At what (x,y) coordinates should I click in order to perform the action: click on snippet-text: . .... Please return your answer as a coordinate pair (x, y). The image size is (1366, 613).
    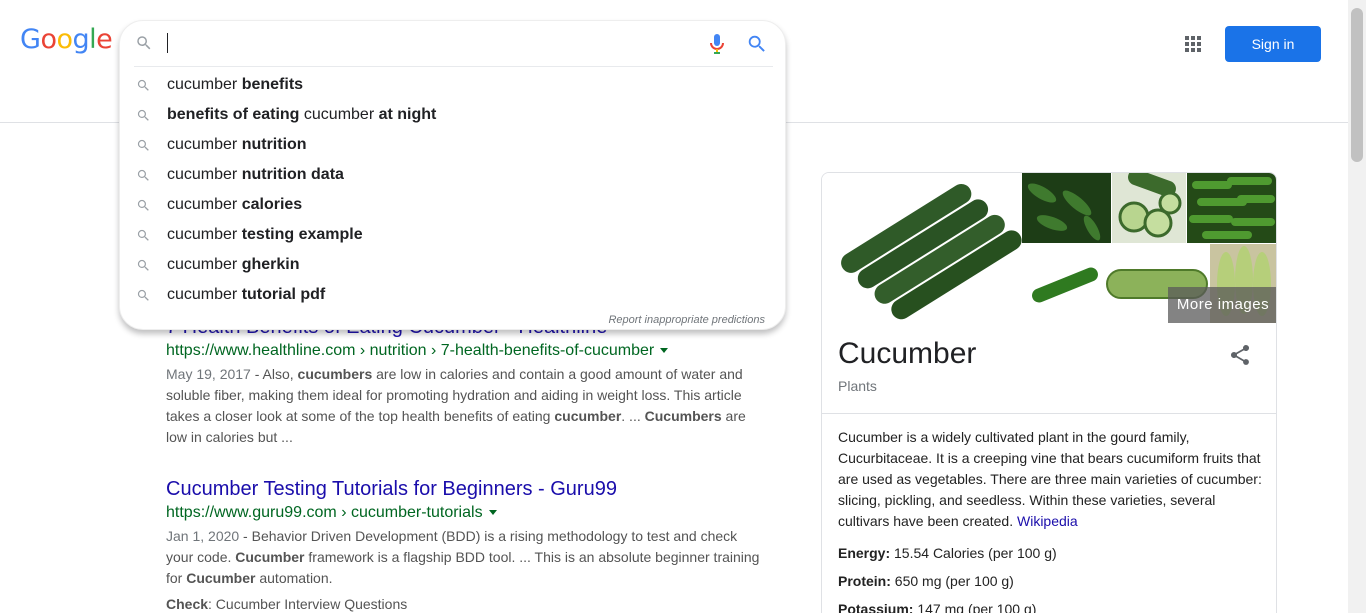
    Looking at the image, I should click on (633, 416).